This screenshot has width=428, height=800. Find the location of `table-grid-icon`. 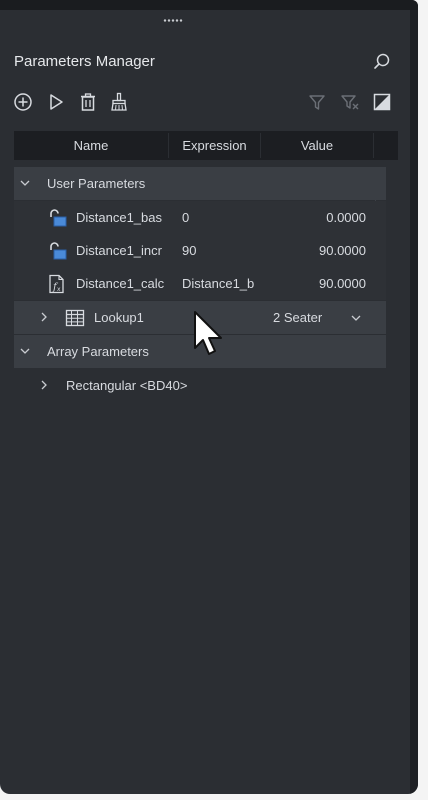

table-grid-icon is located at coordinates (75, 318).